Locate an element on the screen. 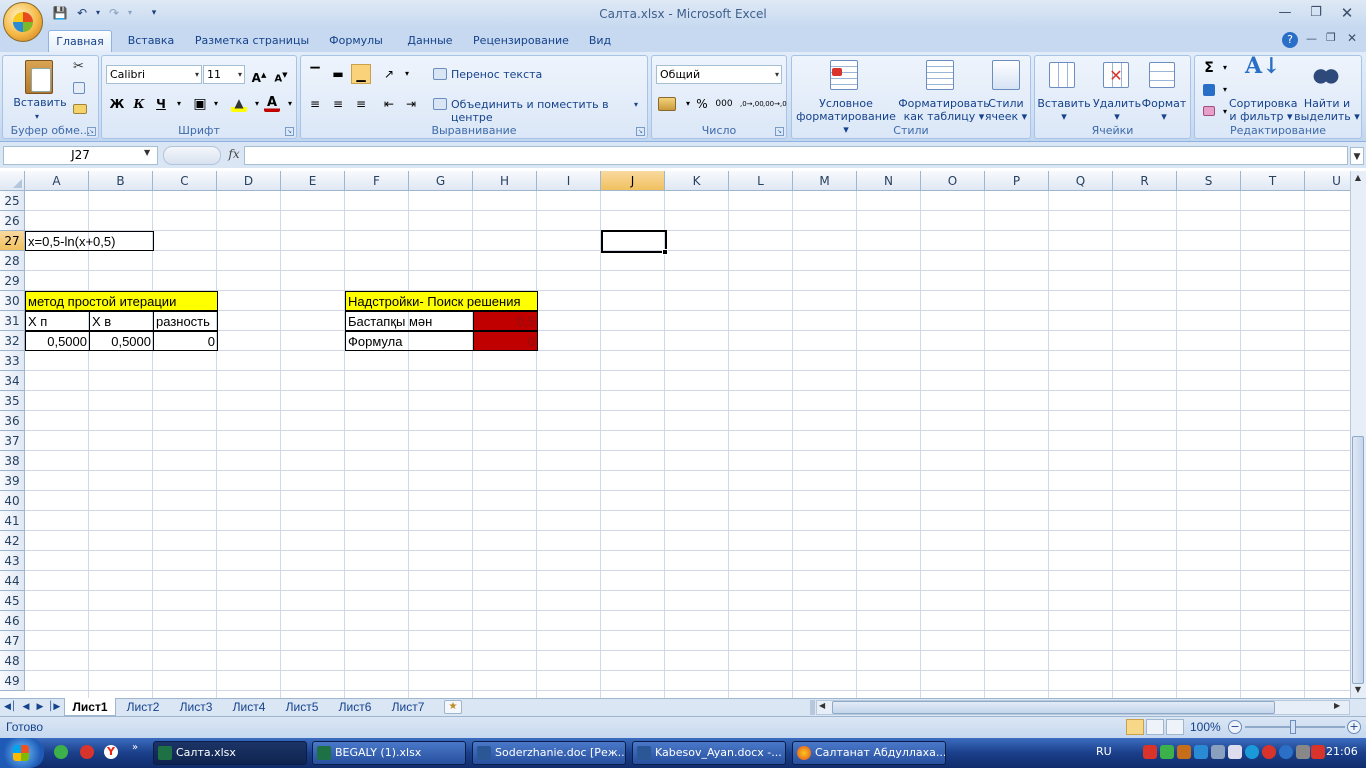 The width and height of the screenshot is (1366, 768). sheet-tab-1: Лист1 is located at coordinates (90, 707).